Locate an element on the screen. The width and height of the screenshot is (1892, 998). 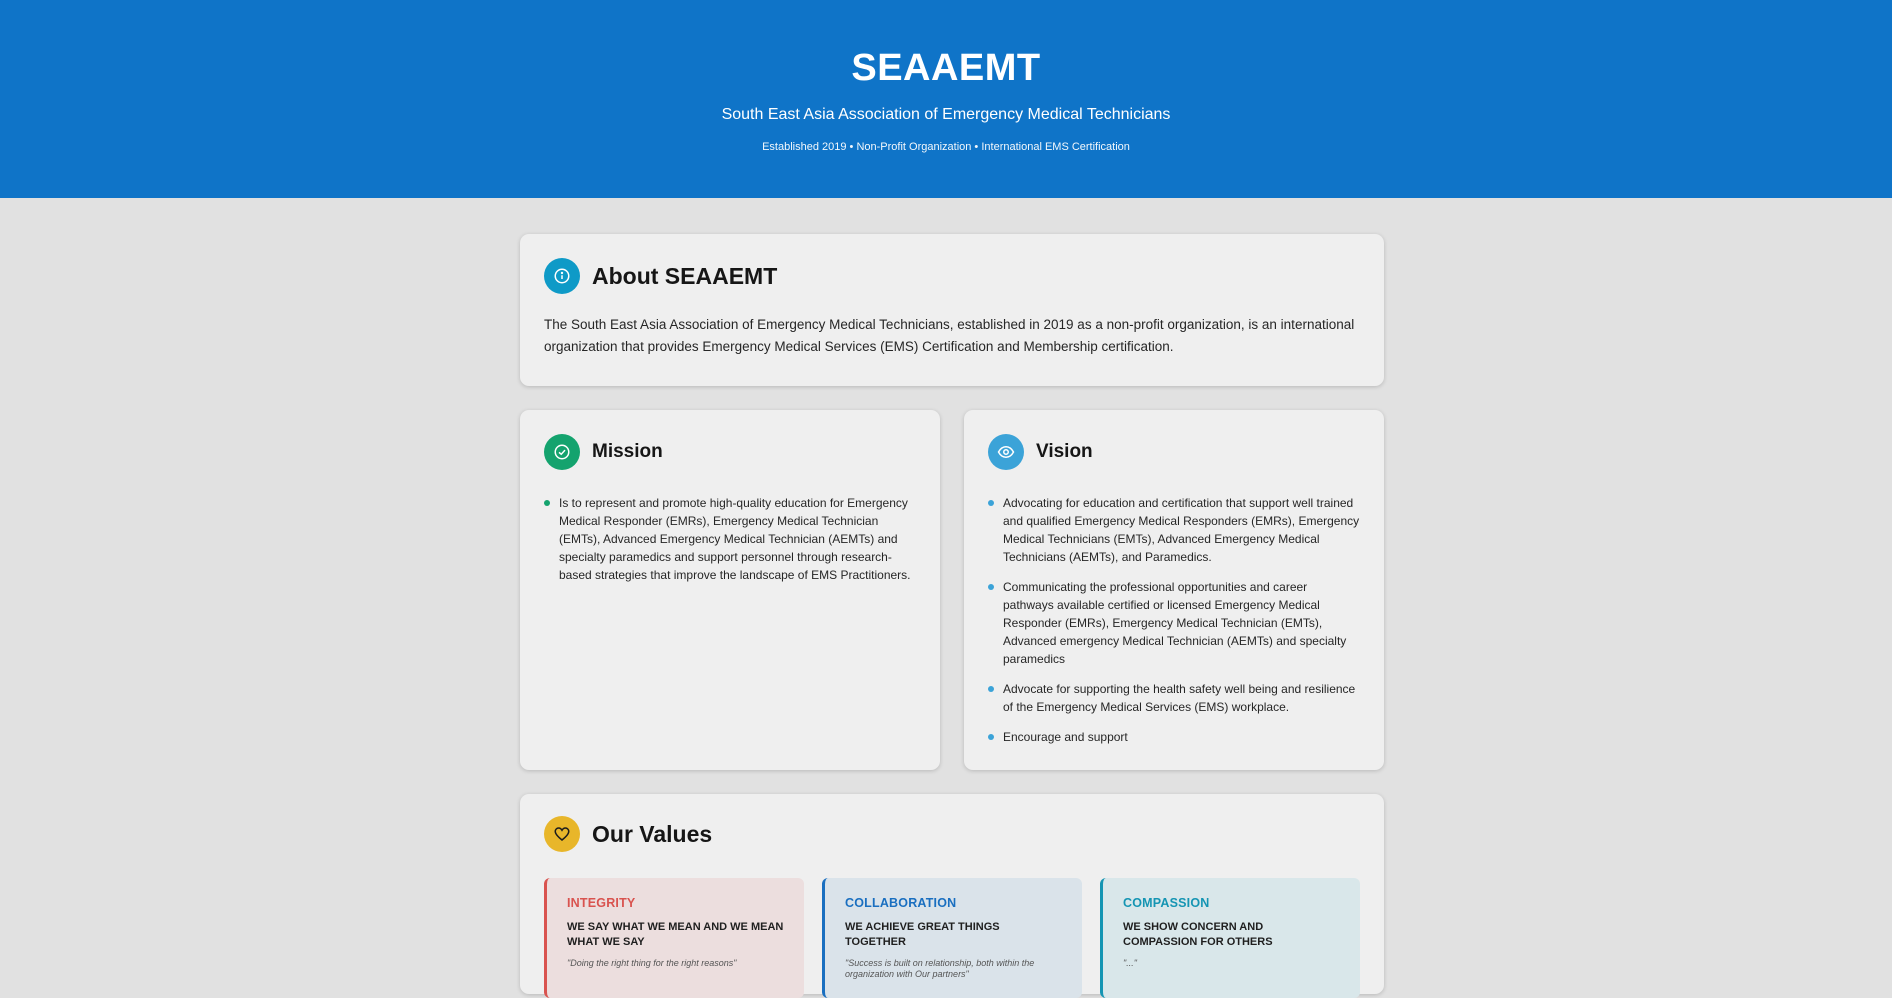
value-quote: "..." is located at coordinates (1130, 963).